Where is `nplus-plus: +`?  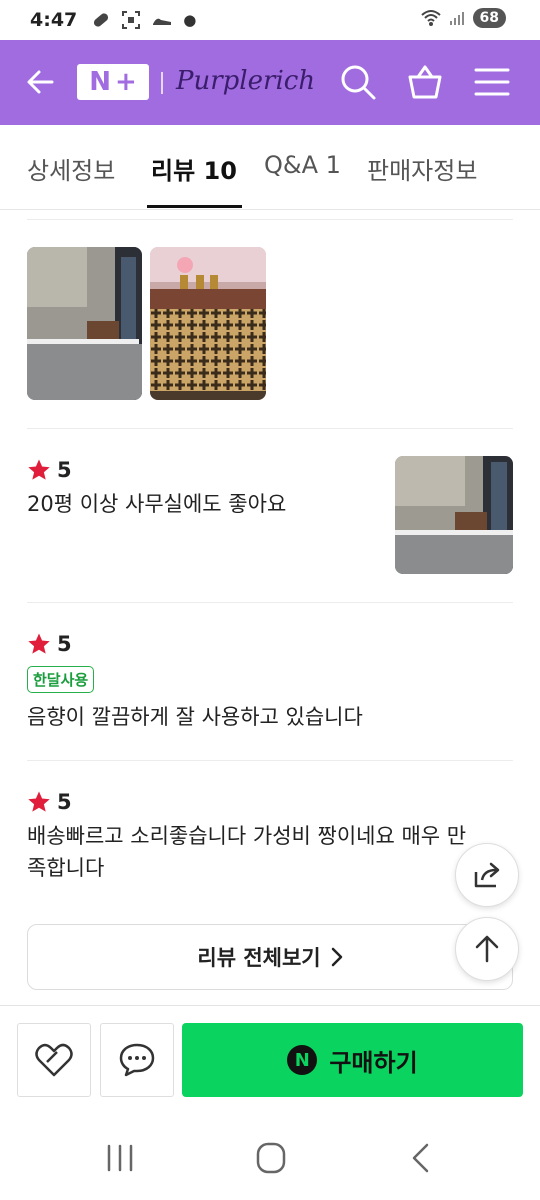 nplus-plus: + is located at coordinates (125, 82).